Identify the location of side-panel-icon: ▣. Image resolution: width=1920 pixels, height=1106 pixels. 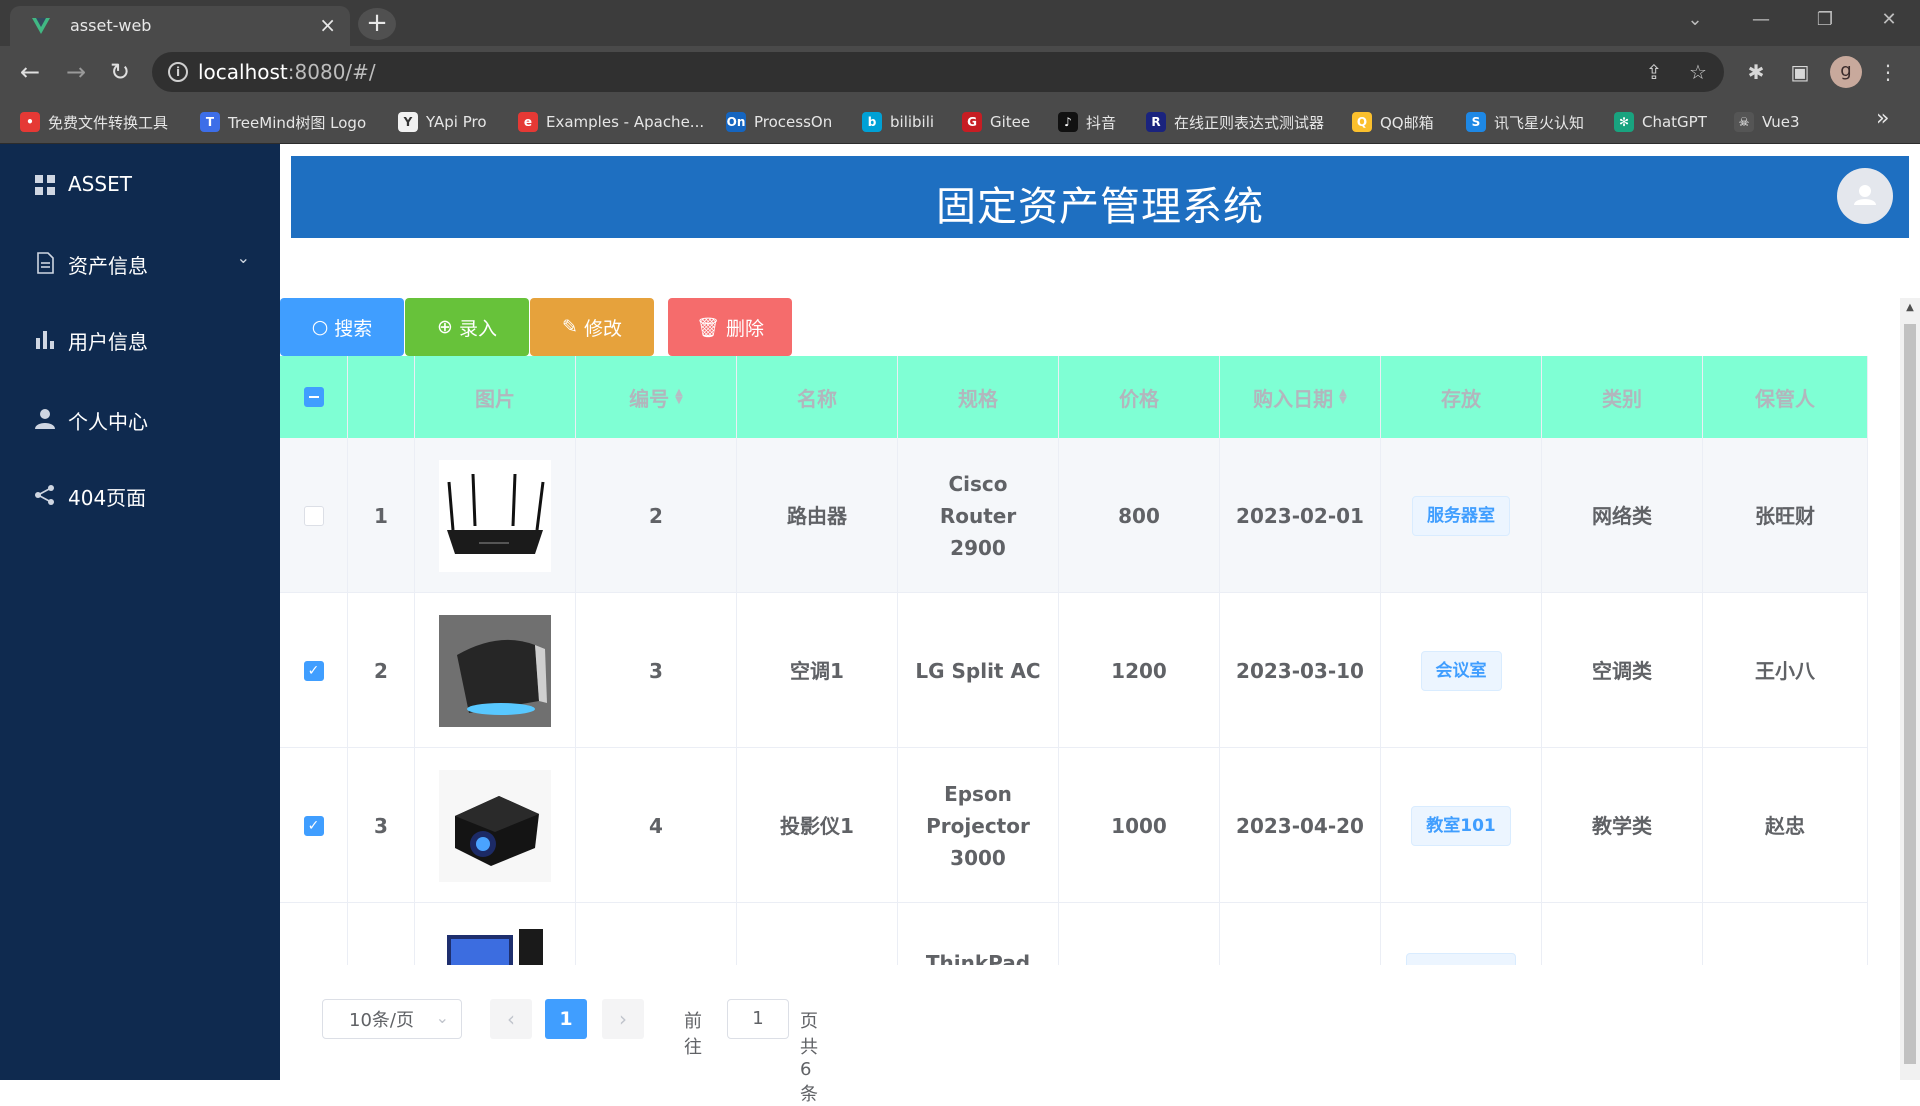
(1800, 72).